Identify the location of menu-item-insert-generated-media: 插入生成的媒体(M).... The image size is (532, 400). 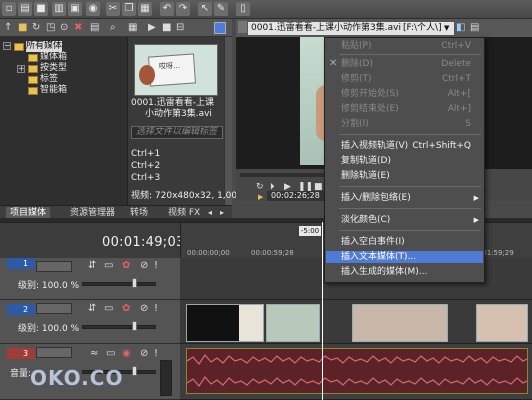
(404, 272).